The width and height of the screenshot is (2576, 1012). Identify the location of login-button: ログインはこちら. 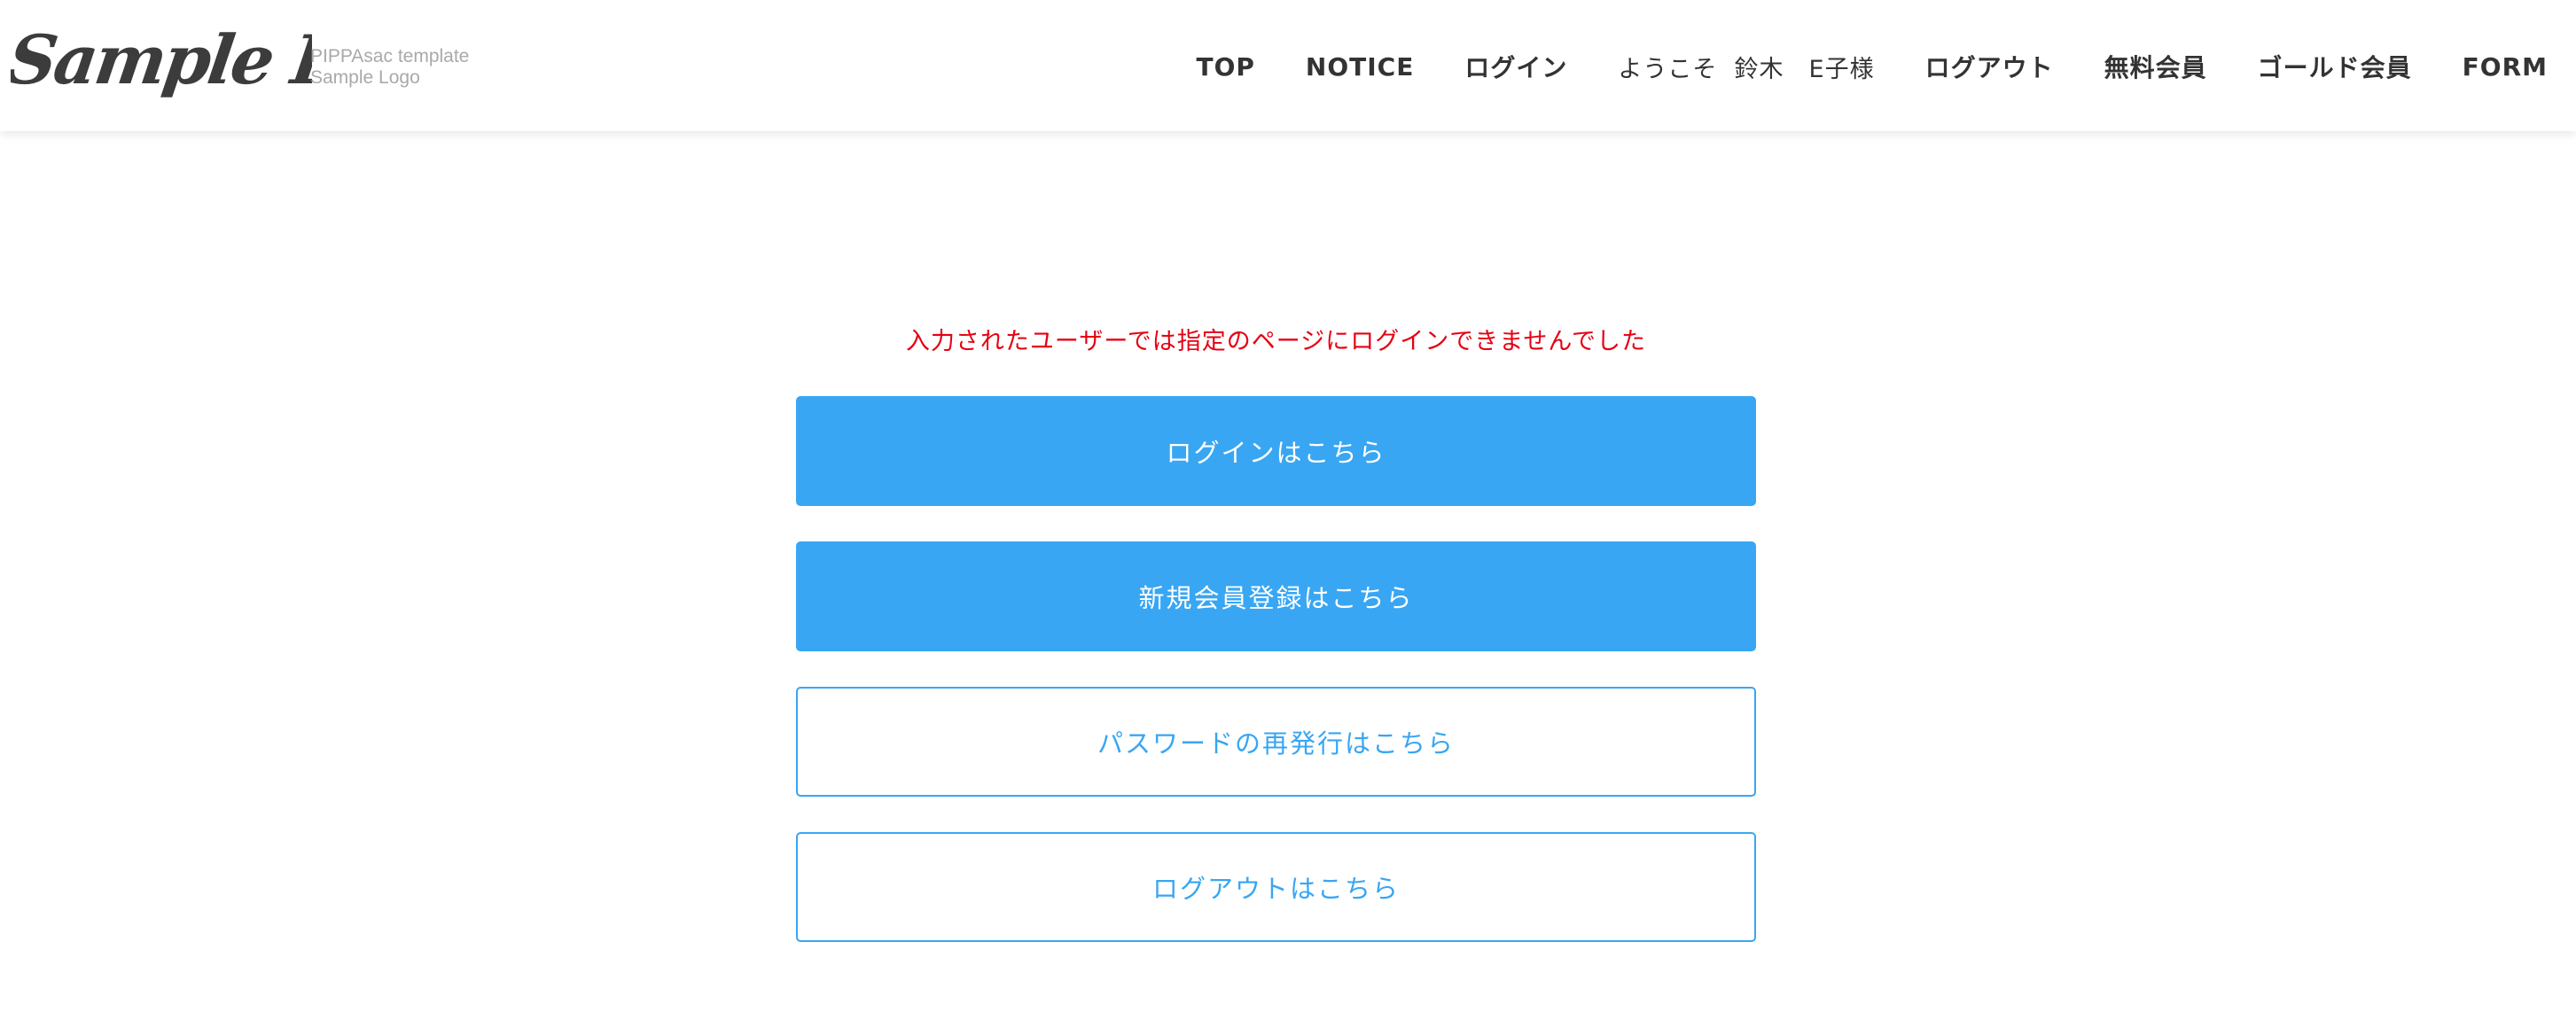
(1276, 451).